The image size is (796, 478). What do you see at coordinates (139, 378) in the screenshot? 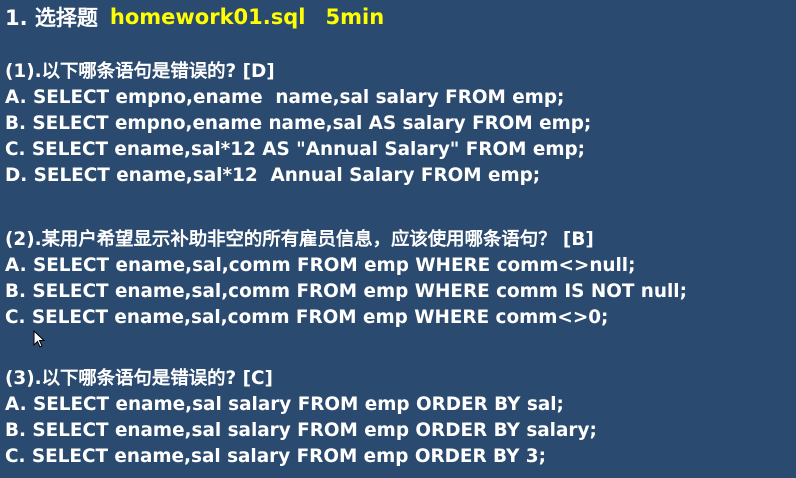
I see `question-3-title: (3).以下哪条语句是错误的? [C]` at bounding box center [139, 378].